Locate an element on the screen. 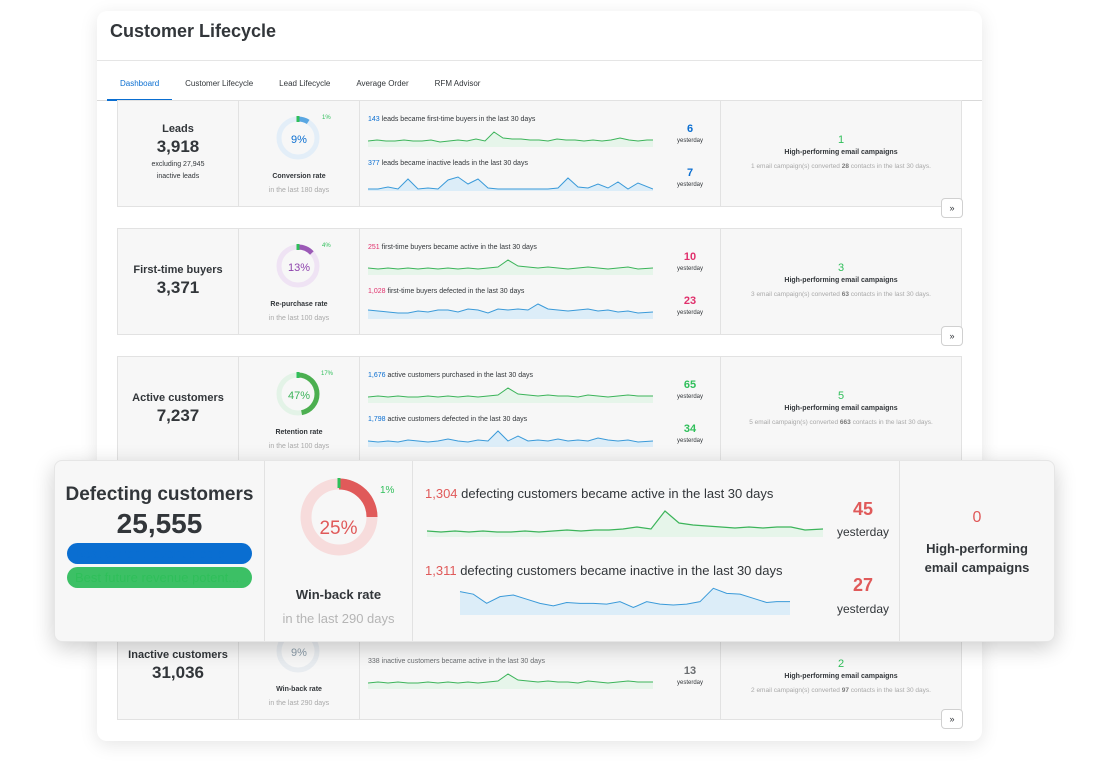  yesterday-count: 7 is located at coordinates (690, 173).